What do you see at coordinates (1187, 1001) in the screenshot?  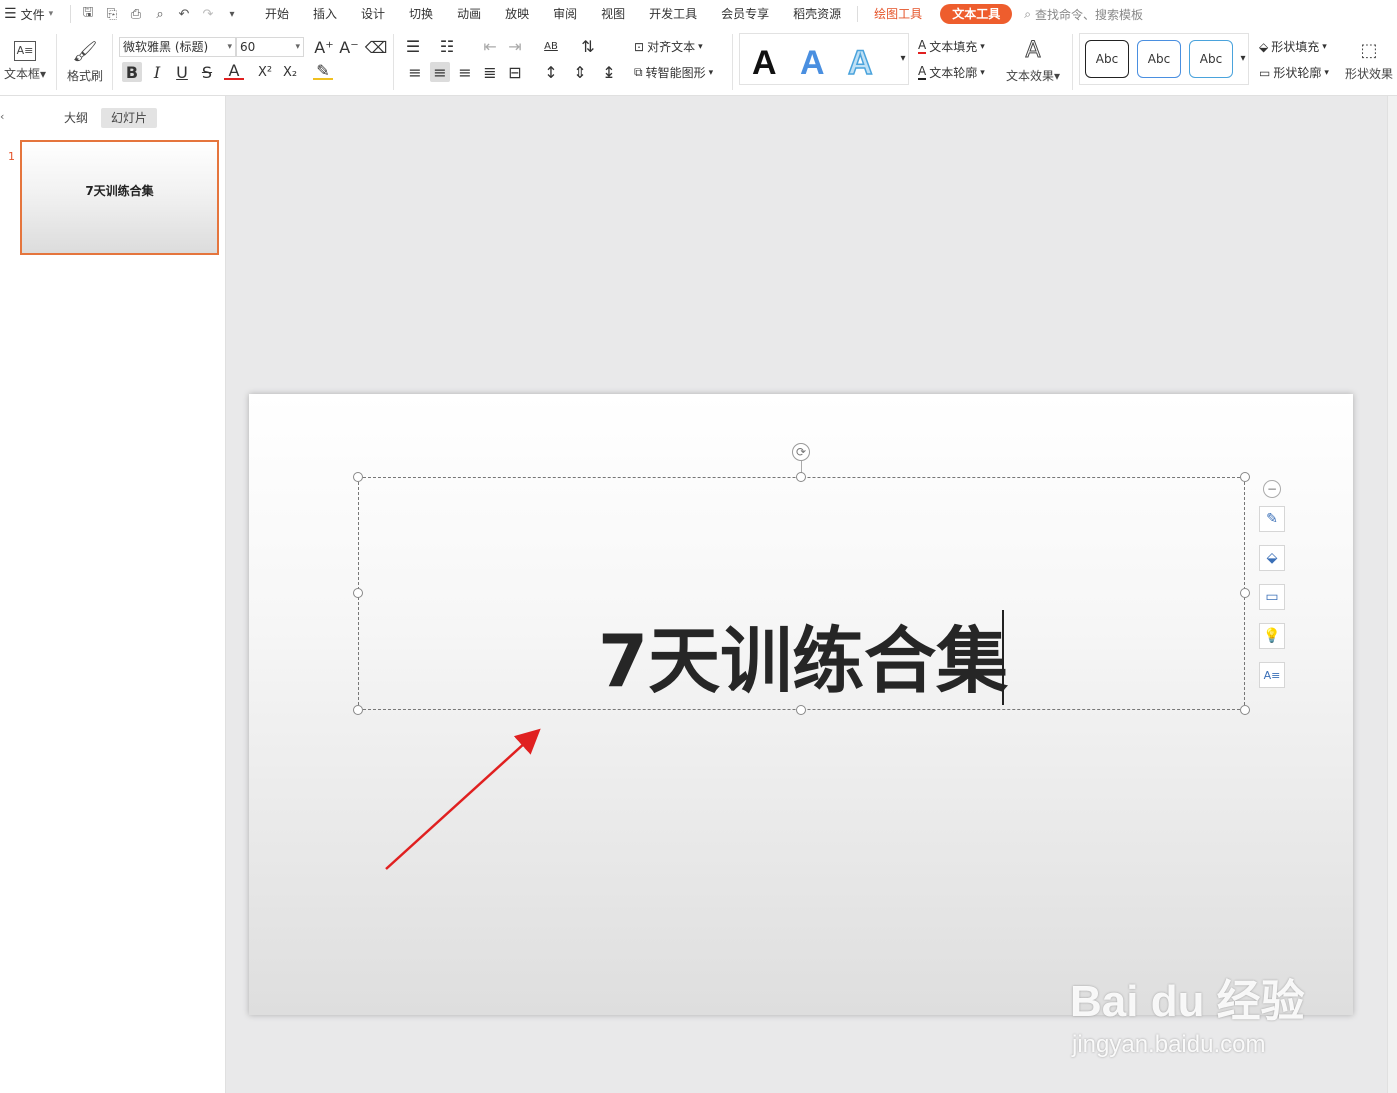 I see `watermark-logo: Bai du 经验` at bounding box center [1187, 1001].